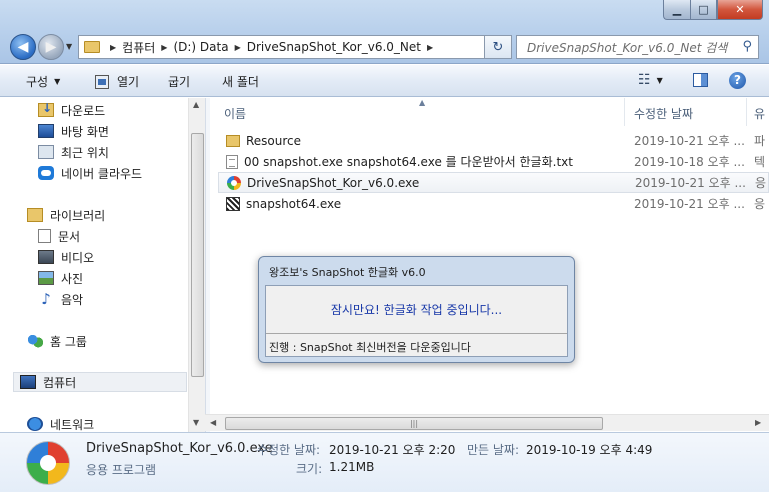  What do you see at coordinates (68, 341) in the screenshot?
I see `sidebar-item-label: 홈 그룹` at bounding box center [68, 341].